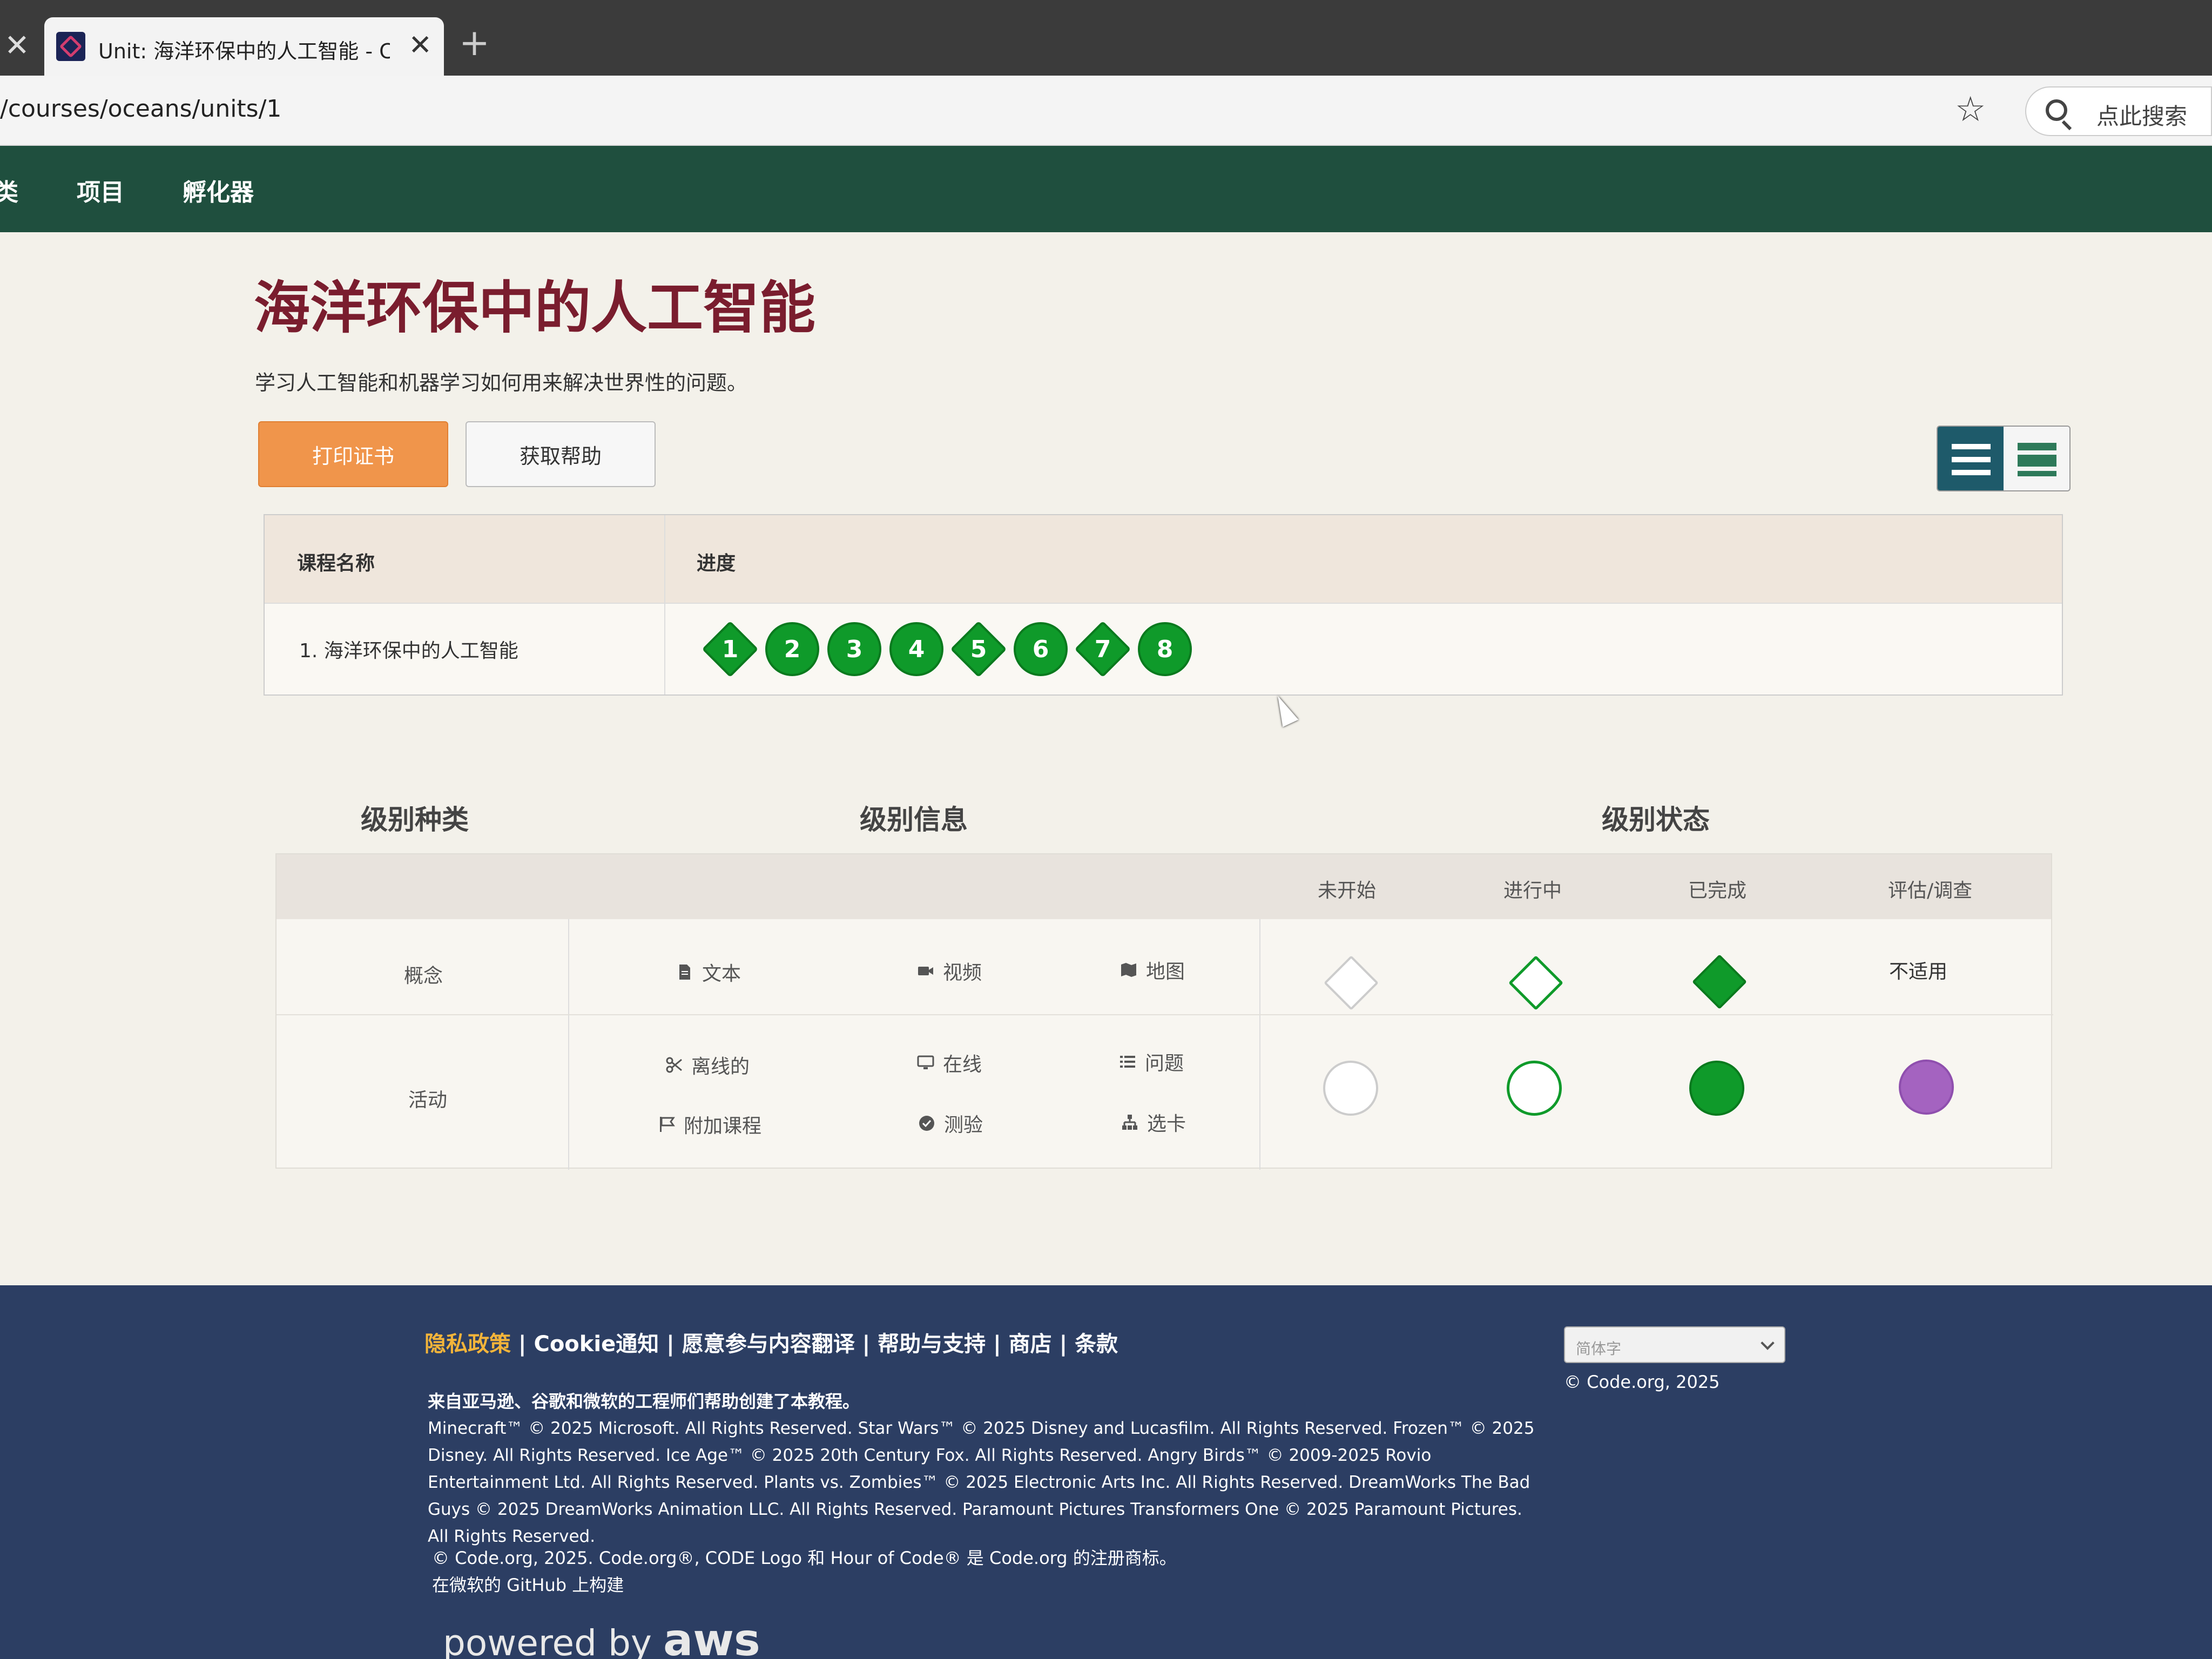 The height and width of the screenshot is (1659, 2212). Describe the element at coordinates (2142, 116) in the screenshot. I see `search-placeholder: 点此搜索` at that location.